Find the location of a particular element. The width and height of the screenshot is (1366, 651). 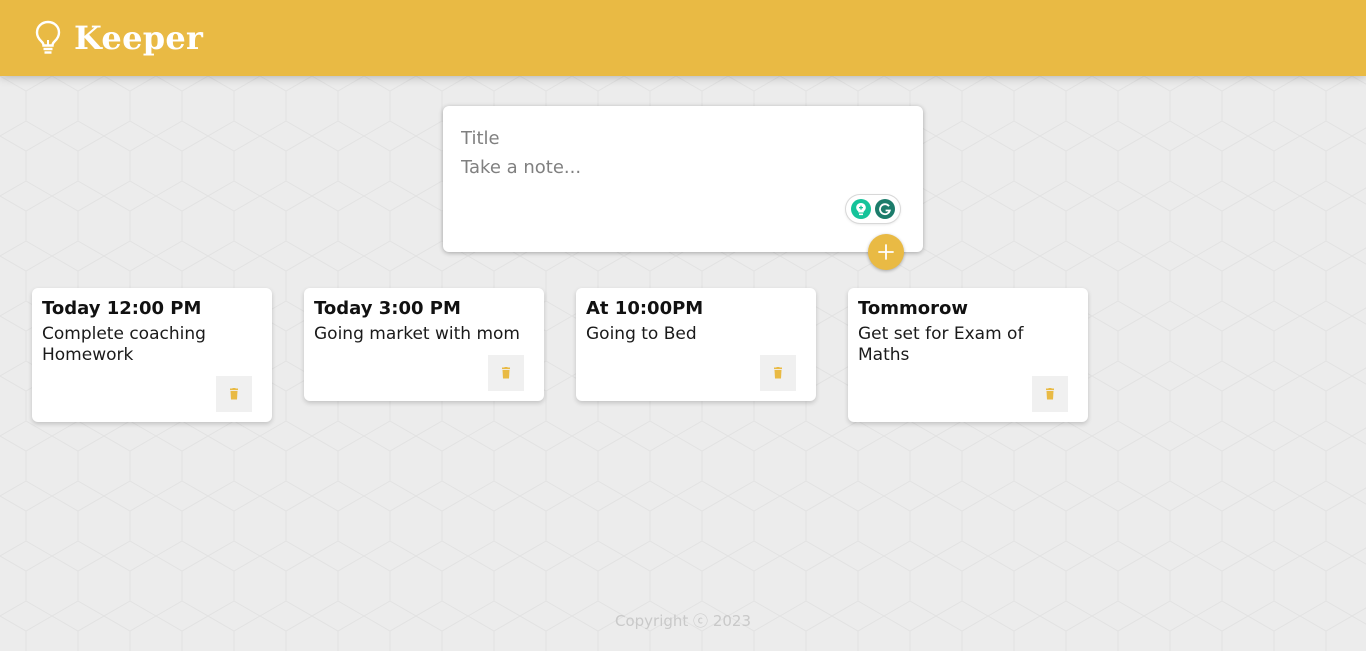

title-input is located at coordinates (681, 138).